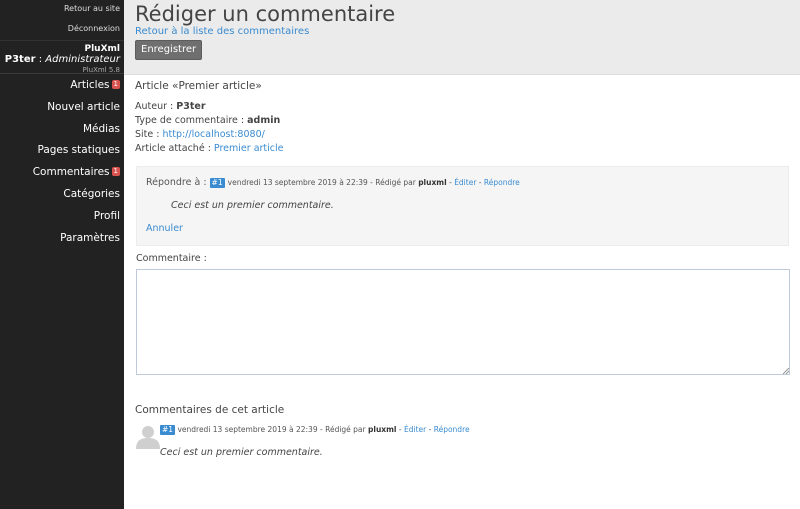  Describe the element at coordinates (62, 89) in the screenshot. I see `sidebar-item-articles: Articles 1` at that location.